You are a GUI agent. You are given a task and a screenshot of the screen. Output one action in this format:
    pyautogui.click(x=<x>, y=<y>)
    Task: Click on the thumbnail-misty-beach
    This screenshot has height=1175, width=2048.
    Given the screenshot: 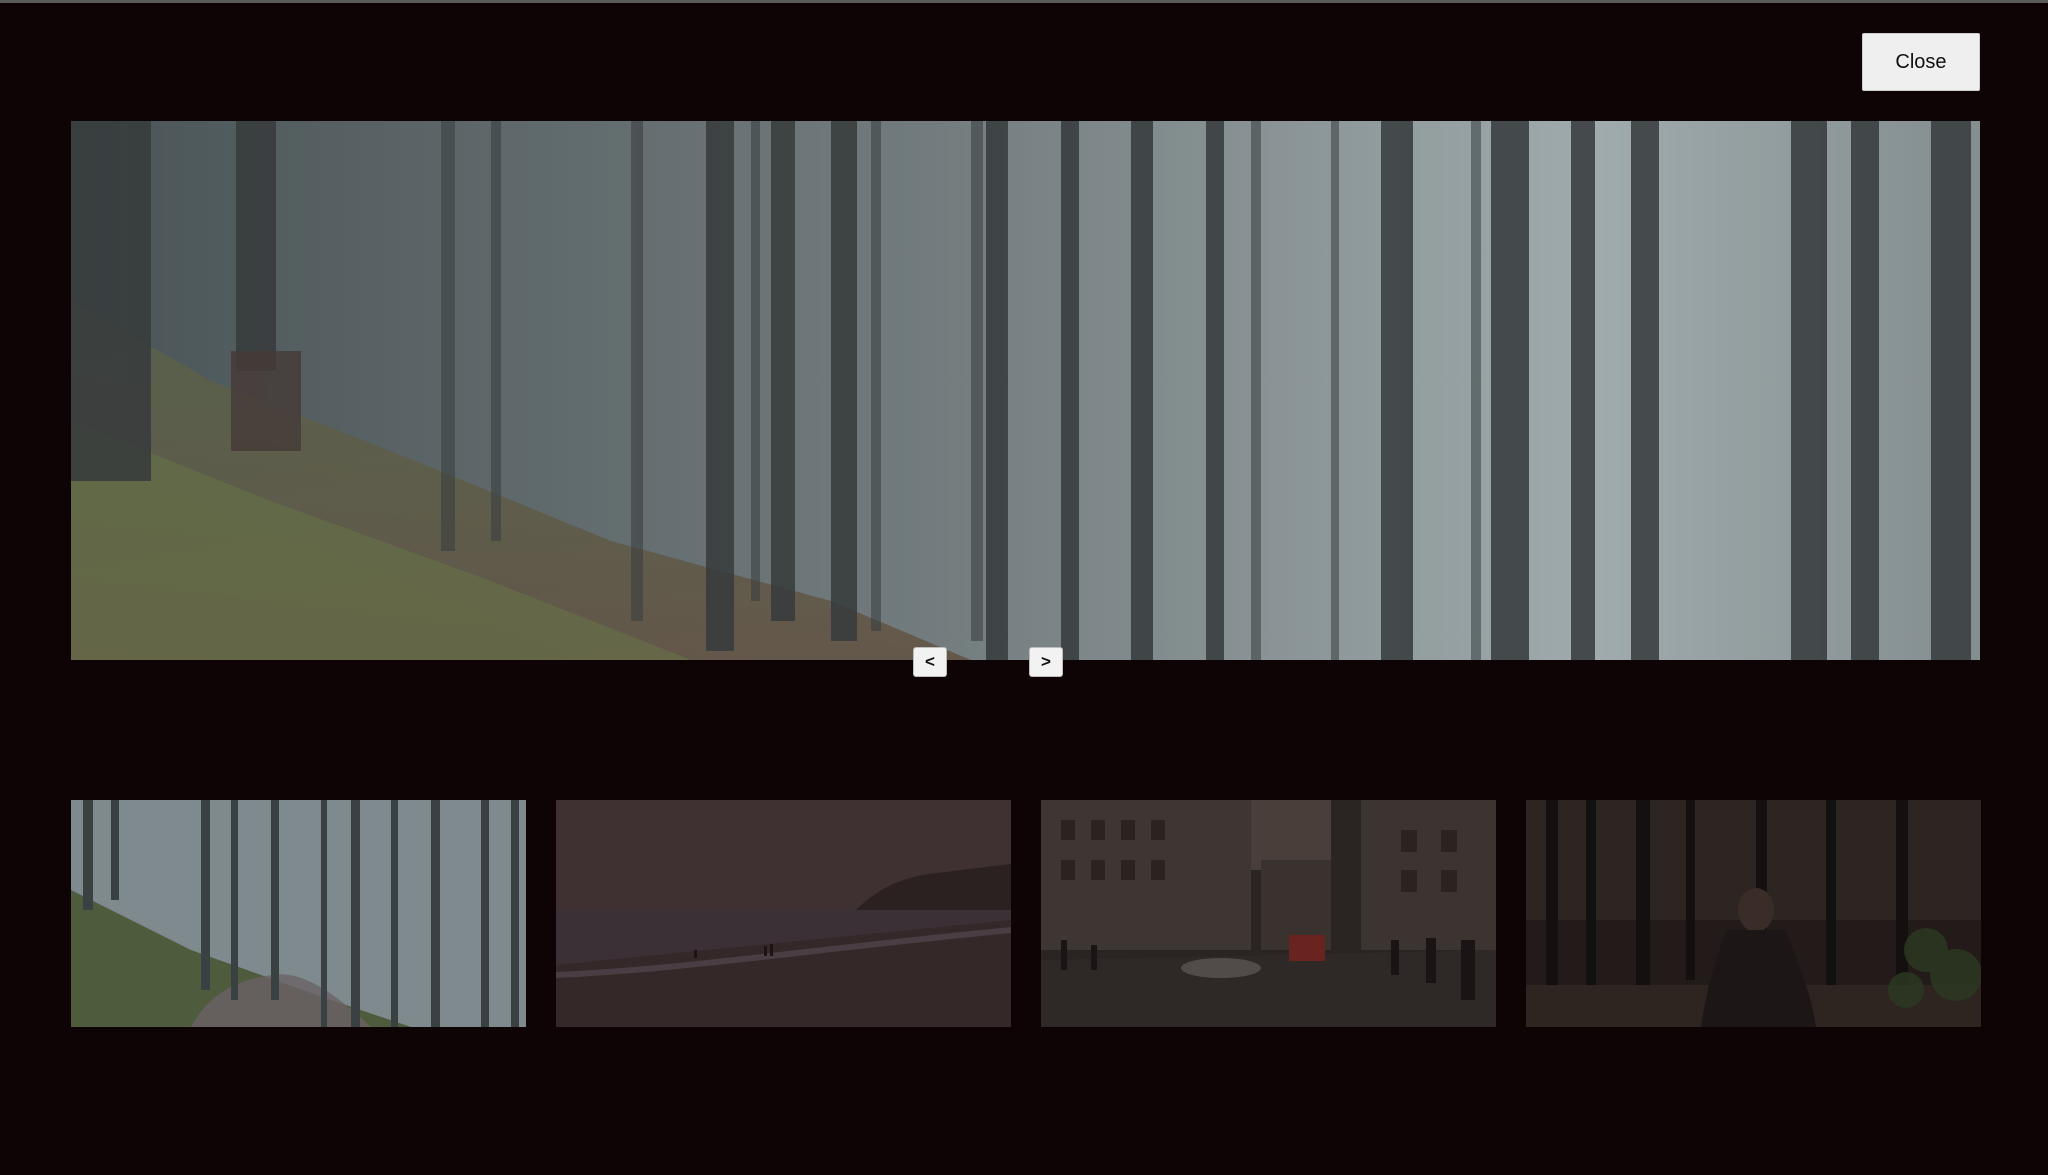 What is the action you would take?
    pyautogui.click(x=783, y=913)
    